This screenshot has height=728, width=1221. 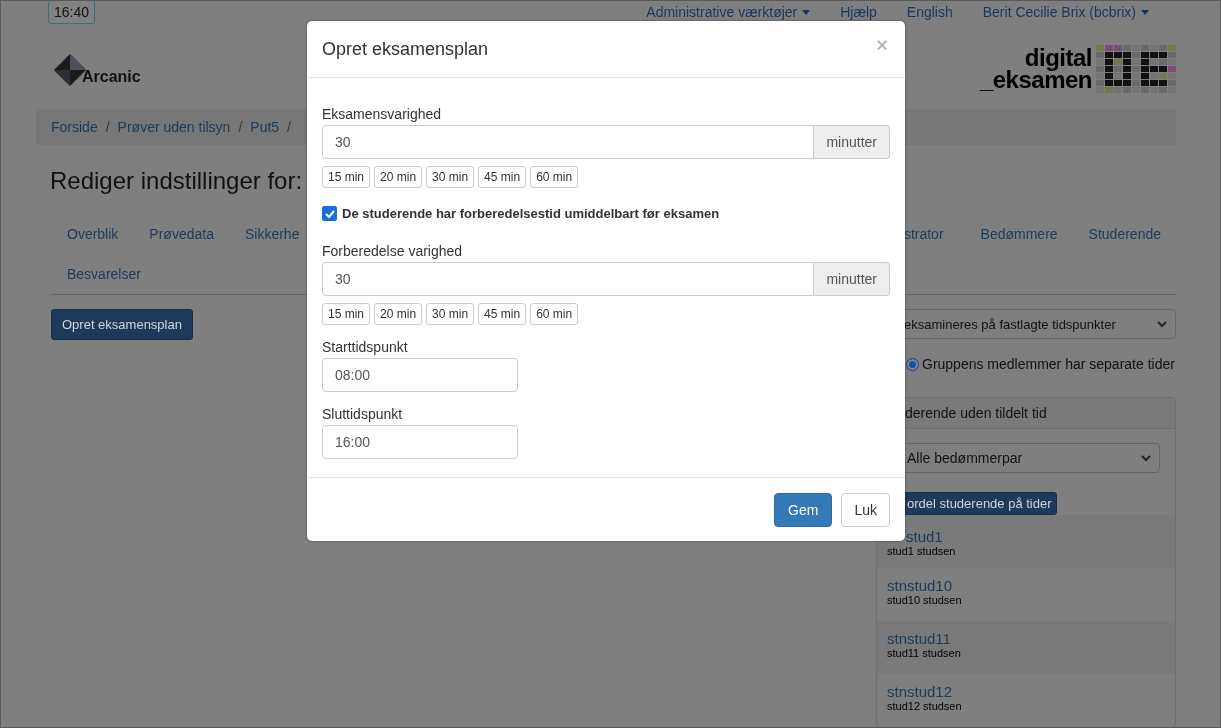 I want to click on arcanic-logo: Arcanic, so click(x=96, y=70).